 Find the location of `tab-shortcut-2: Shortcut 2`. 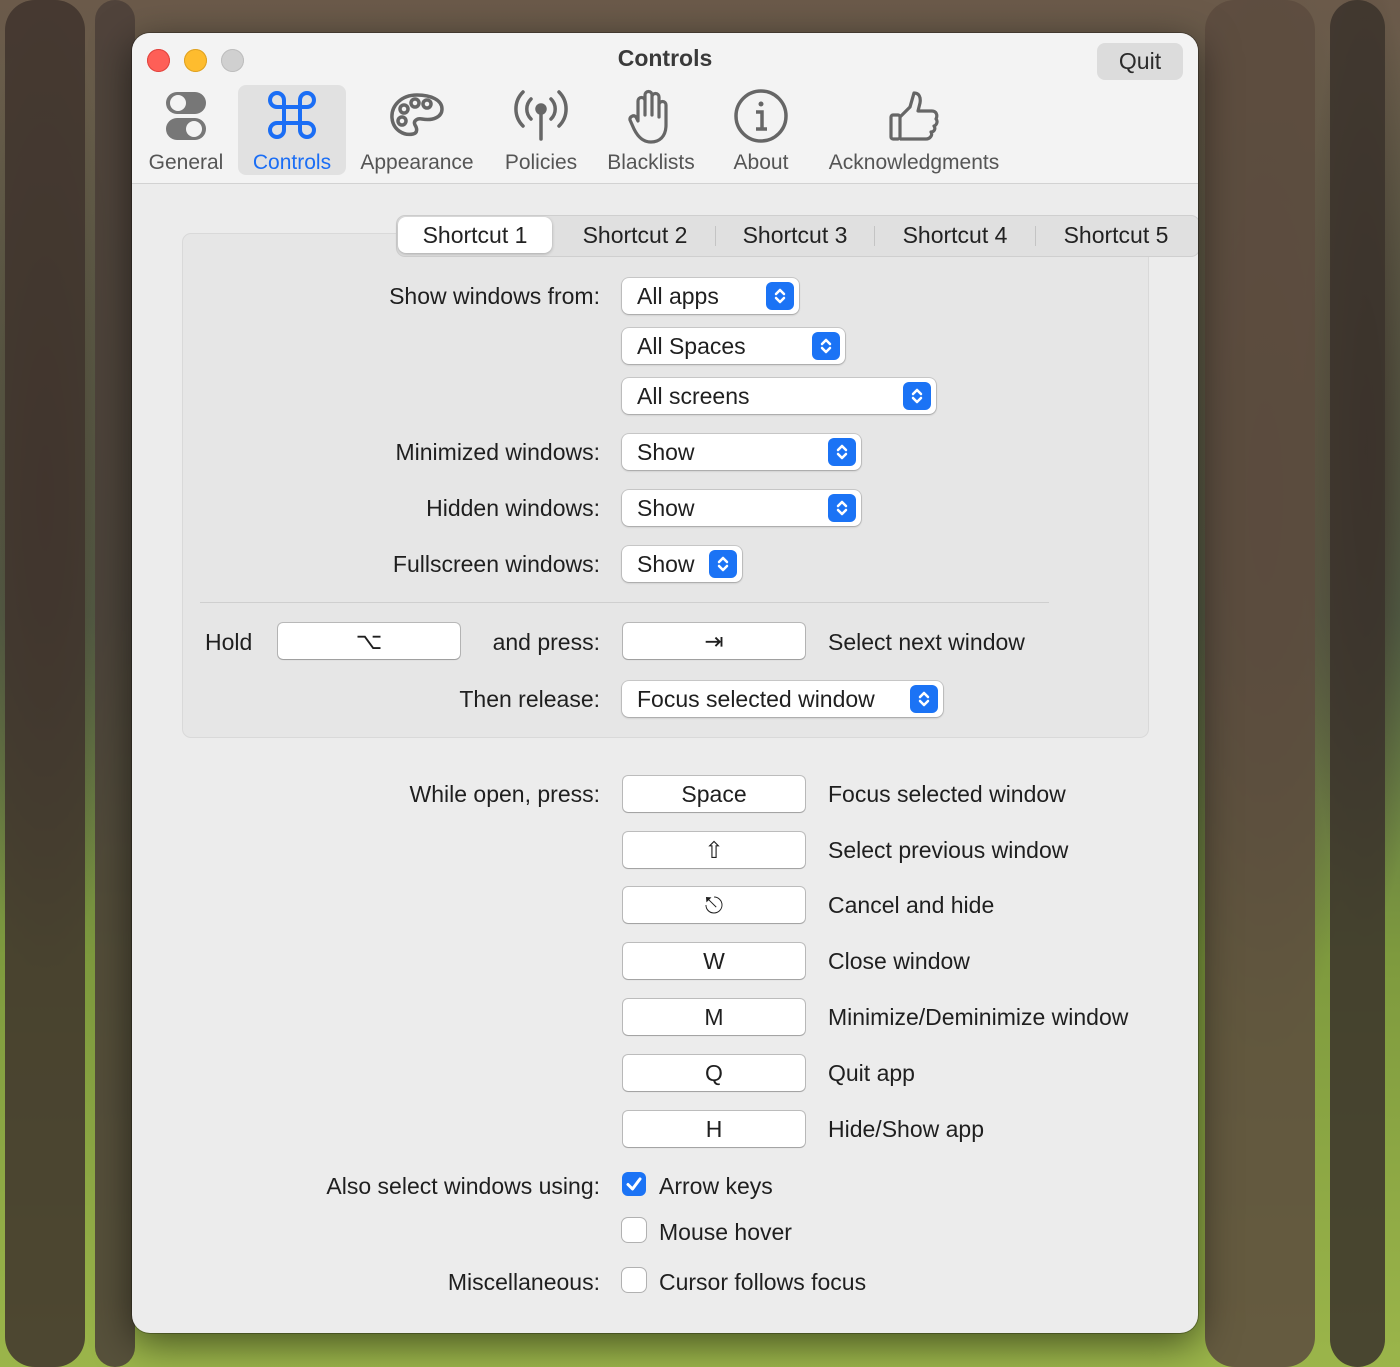

tab-shortcut-2: Shortcut 2 is located at coordinates (635, 236).